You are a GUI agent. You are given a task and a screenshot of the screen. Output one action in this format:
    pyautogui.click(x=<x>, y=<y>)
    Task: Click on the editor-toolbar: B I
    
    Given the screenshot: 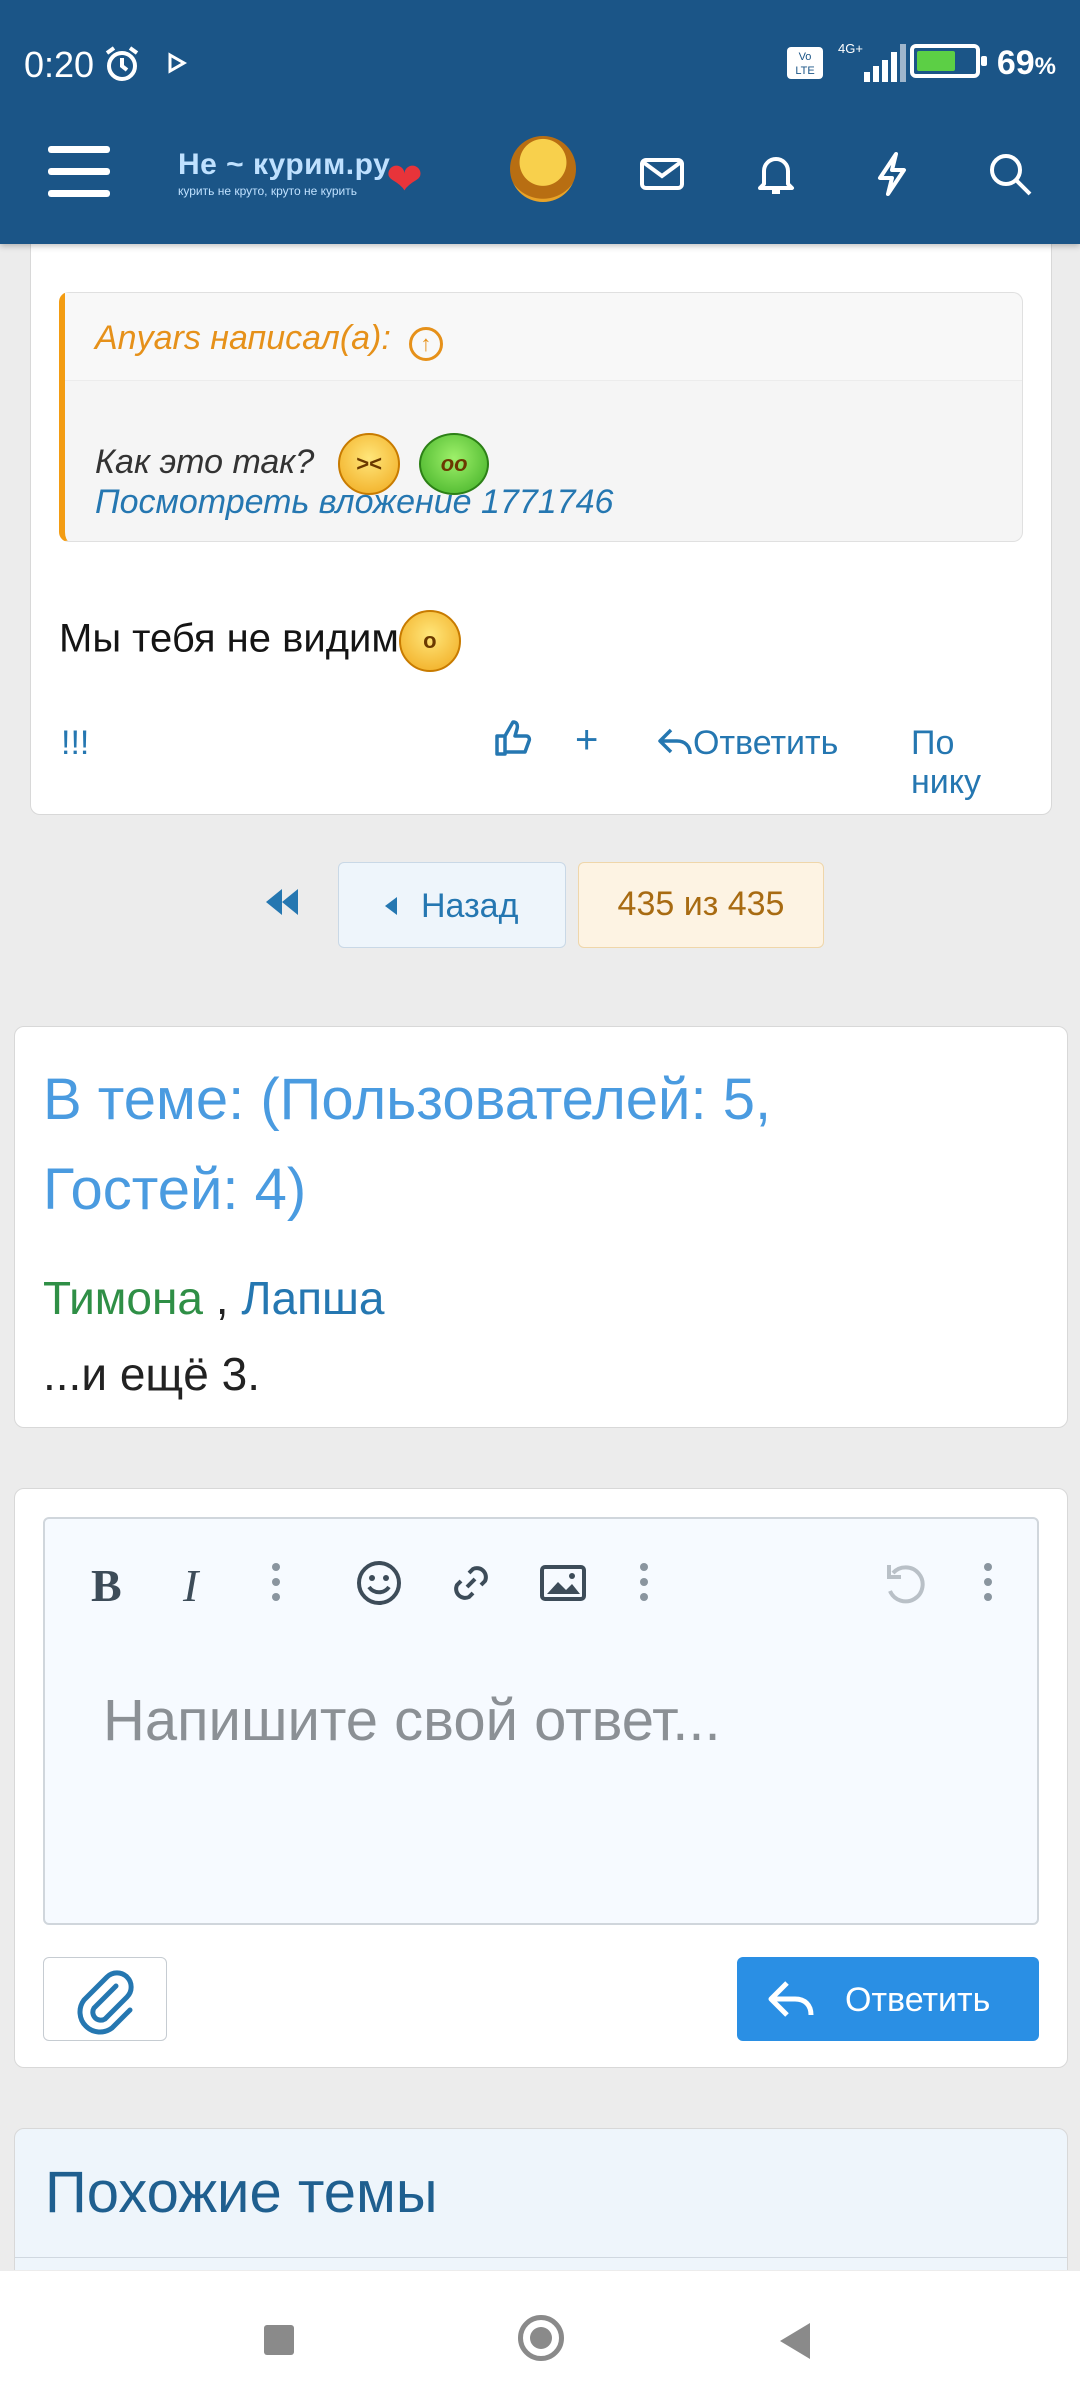 What is the action you would take?
    pyautogui.click(x=541, y=1584)
    